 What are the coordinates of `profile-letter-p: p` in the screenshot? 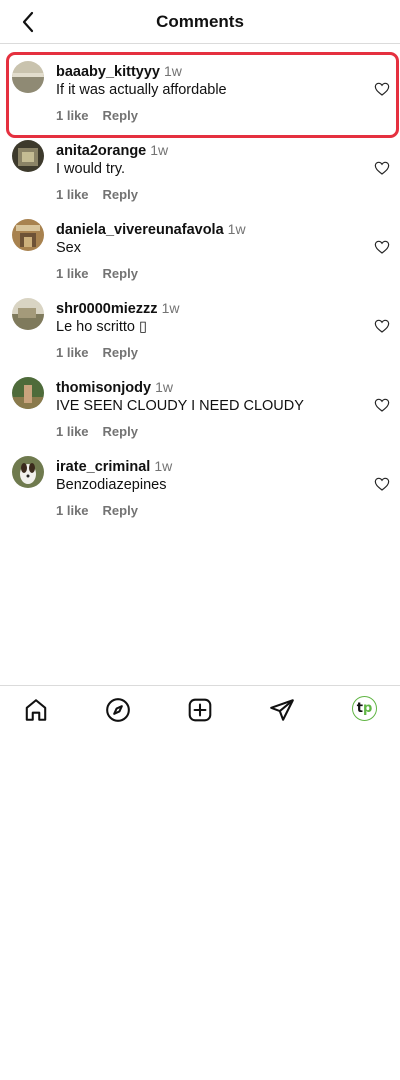 It's located at (367, 708).